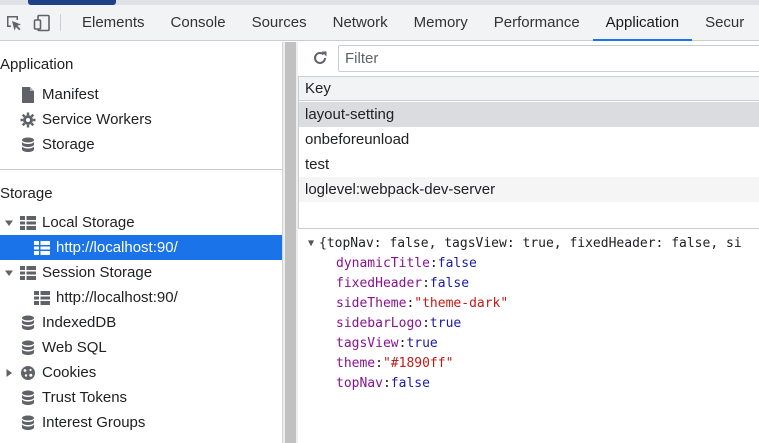 The image size is (759, 443). I want to click on preview-property: theme: "#1890ff", so click(533, 364).